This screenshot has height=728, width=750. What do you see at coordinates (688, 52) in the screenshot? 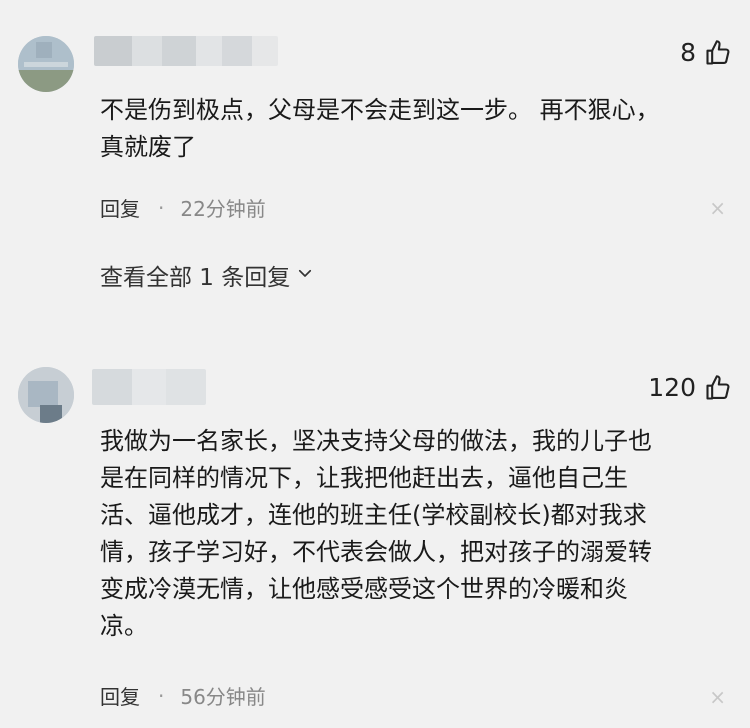
I see `like-count: 8` at bounding box center [688, 52].